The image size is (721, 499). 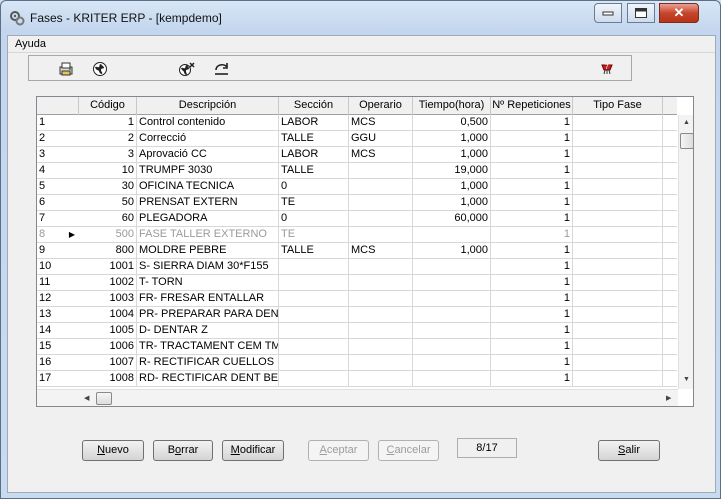 I want to click on cell-sec: TALLE, so click(x=314, y=171).